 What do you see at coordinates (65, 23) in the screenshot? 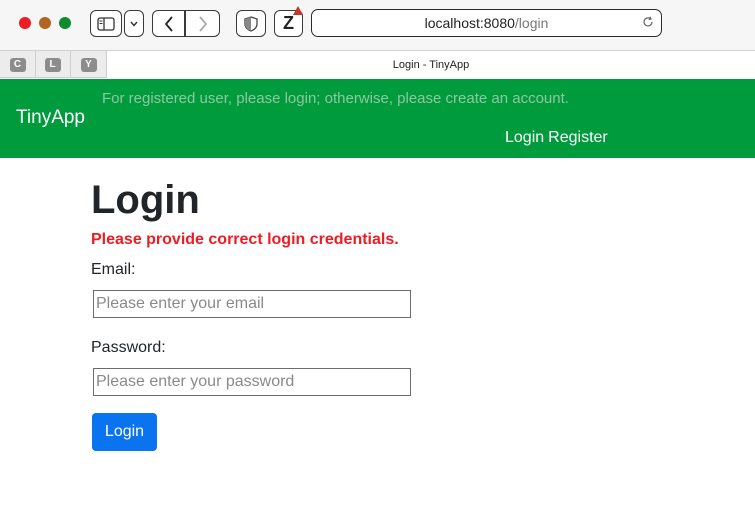
I see `zoom-window-button` at bounding box center [65, 23].